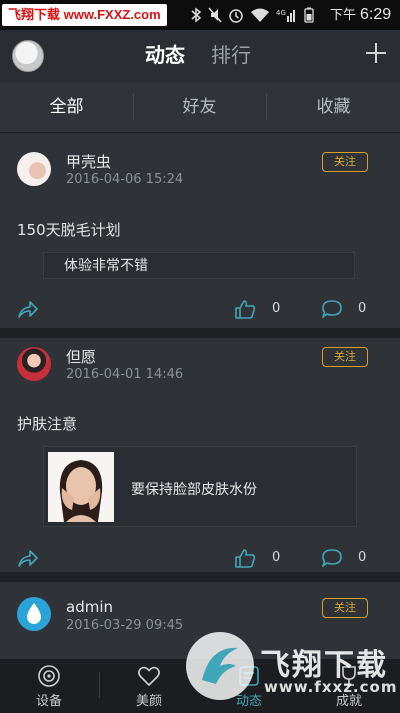  I want to click on post-username: 甲壳虫, so click(88, 161).